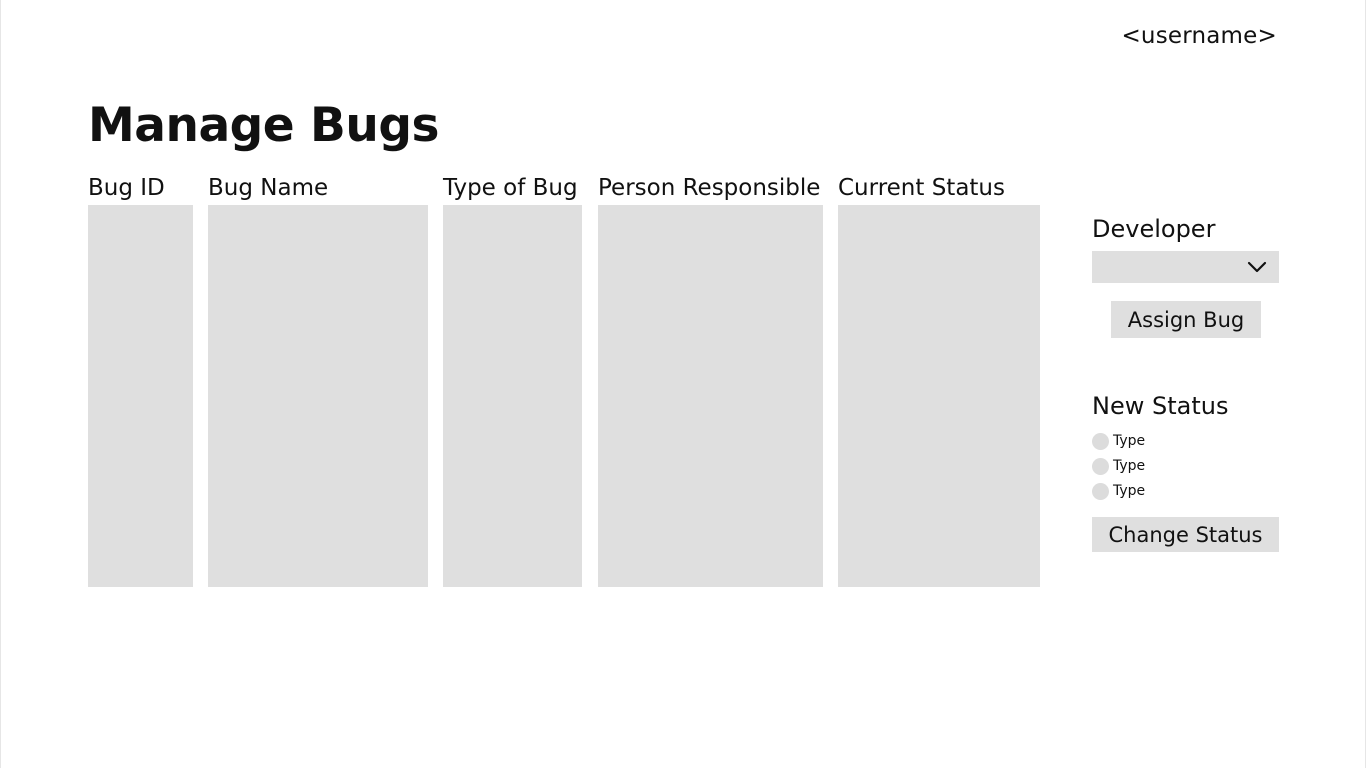 Image resolution: width=1366 pixels, height=768 pixels. Describe the element at coordinates (140, 396) in the screenshot. I see `bug-id-list` at that location.